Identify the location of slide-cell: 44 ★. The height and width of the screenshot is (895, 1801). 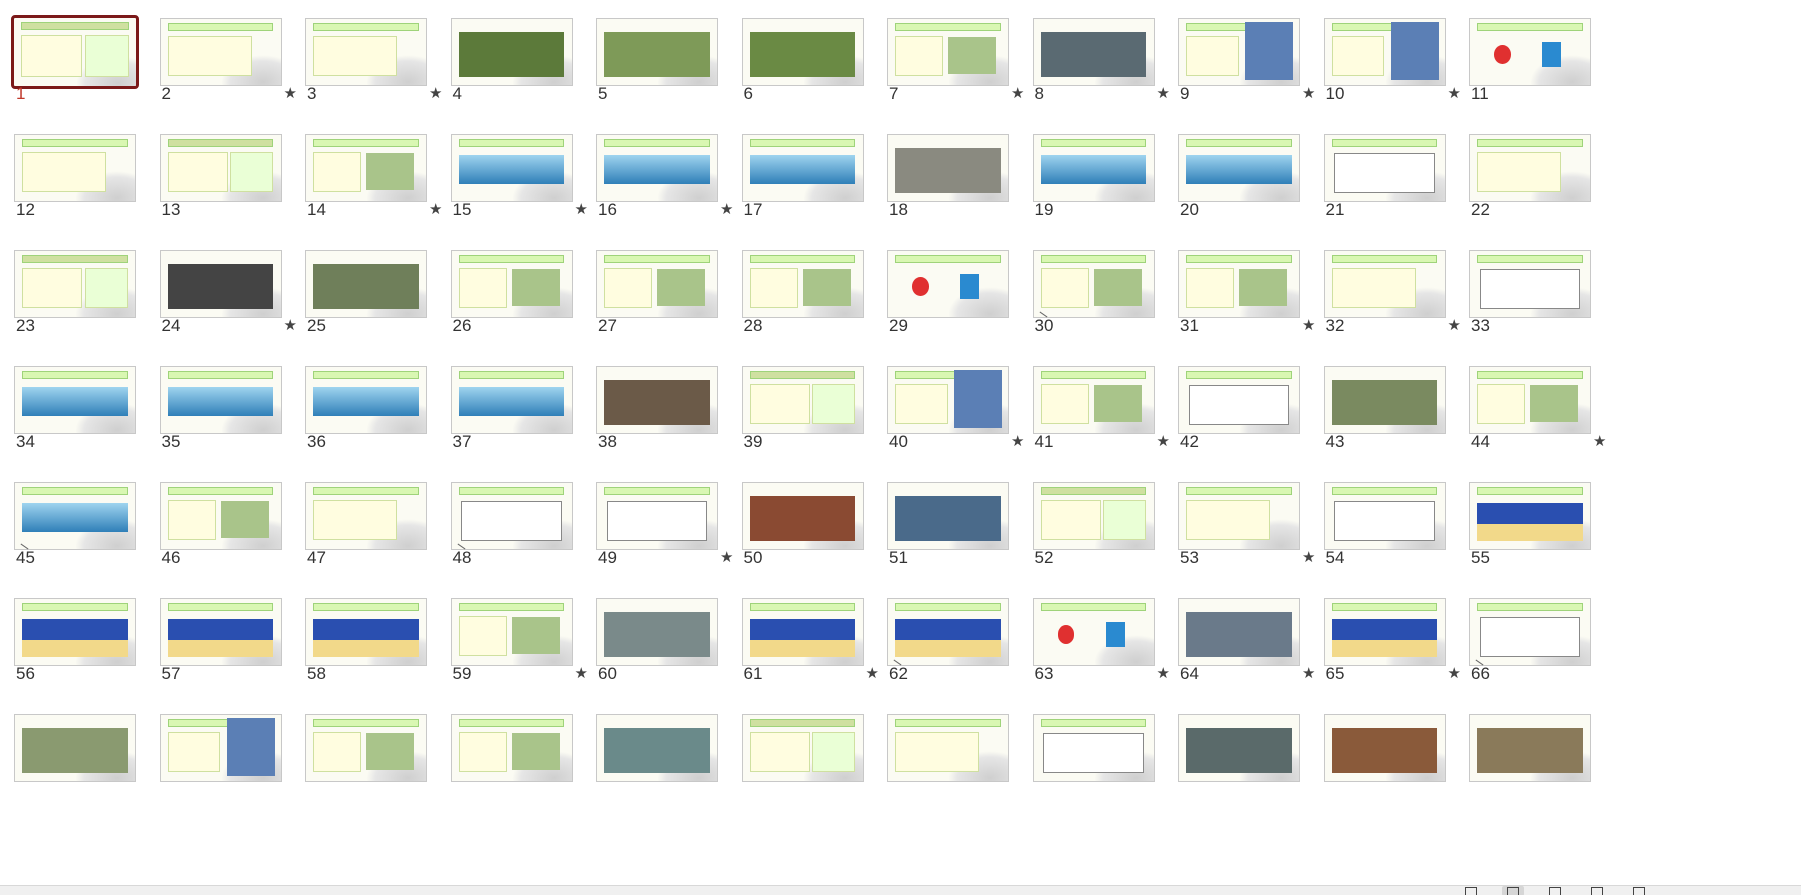
(1535, 413).